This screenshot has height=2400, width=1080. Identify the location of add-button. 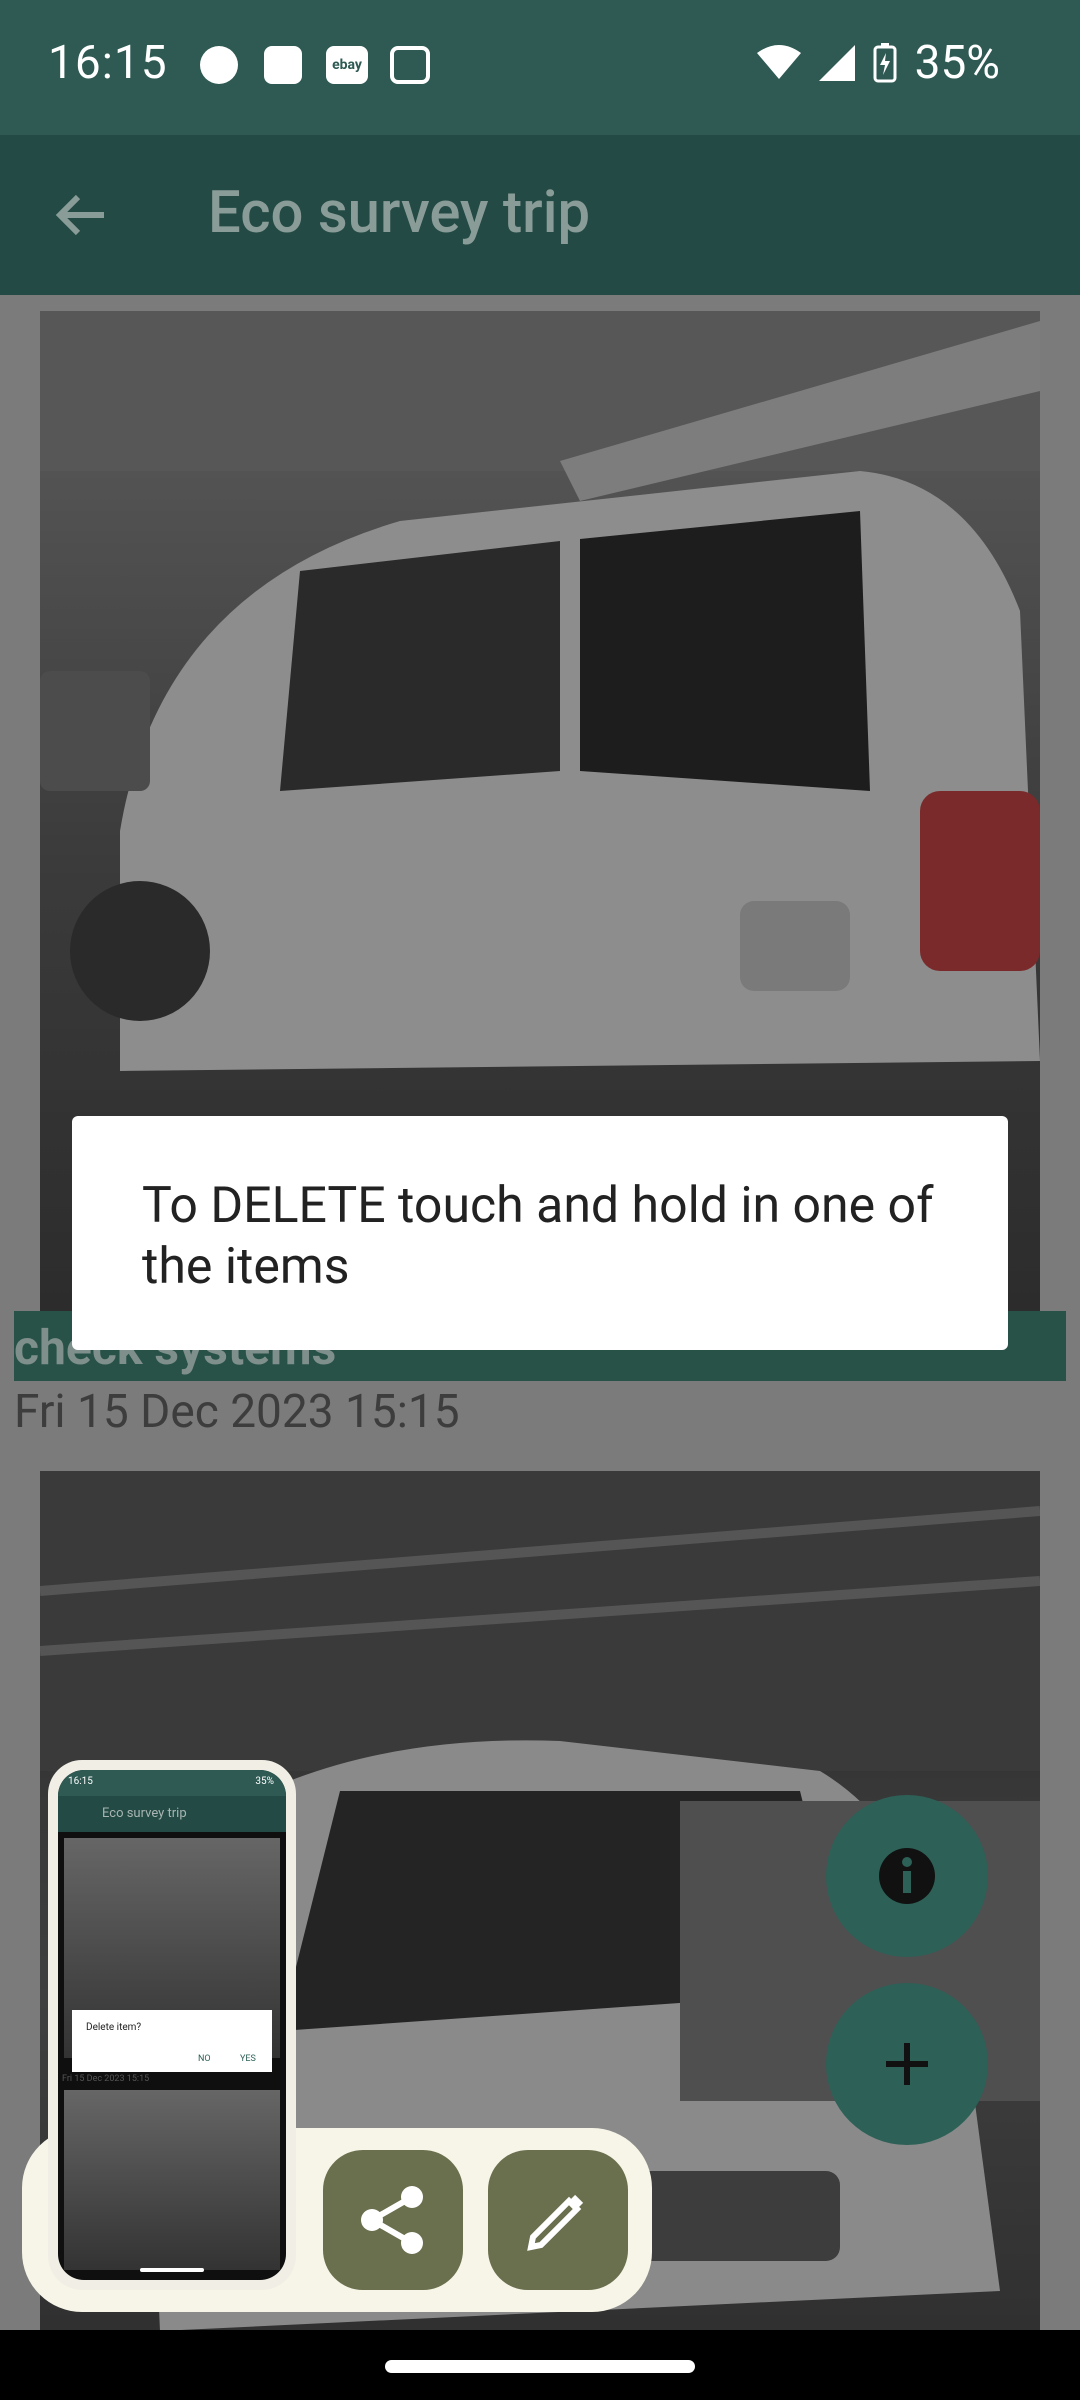
(907, 2064).